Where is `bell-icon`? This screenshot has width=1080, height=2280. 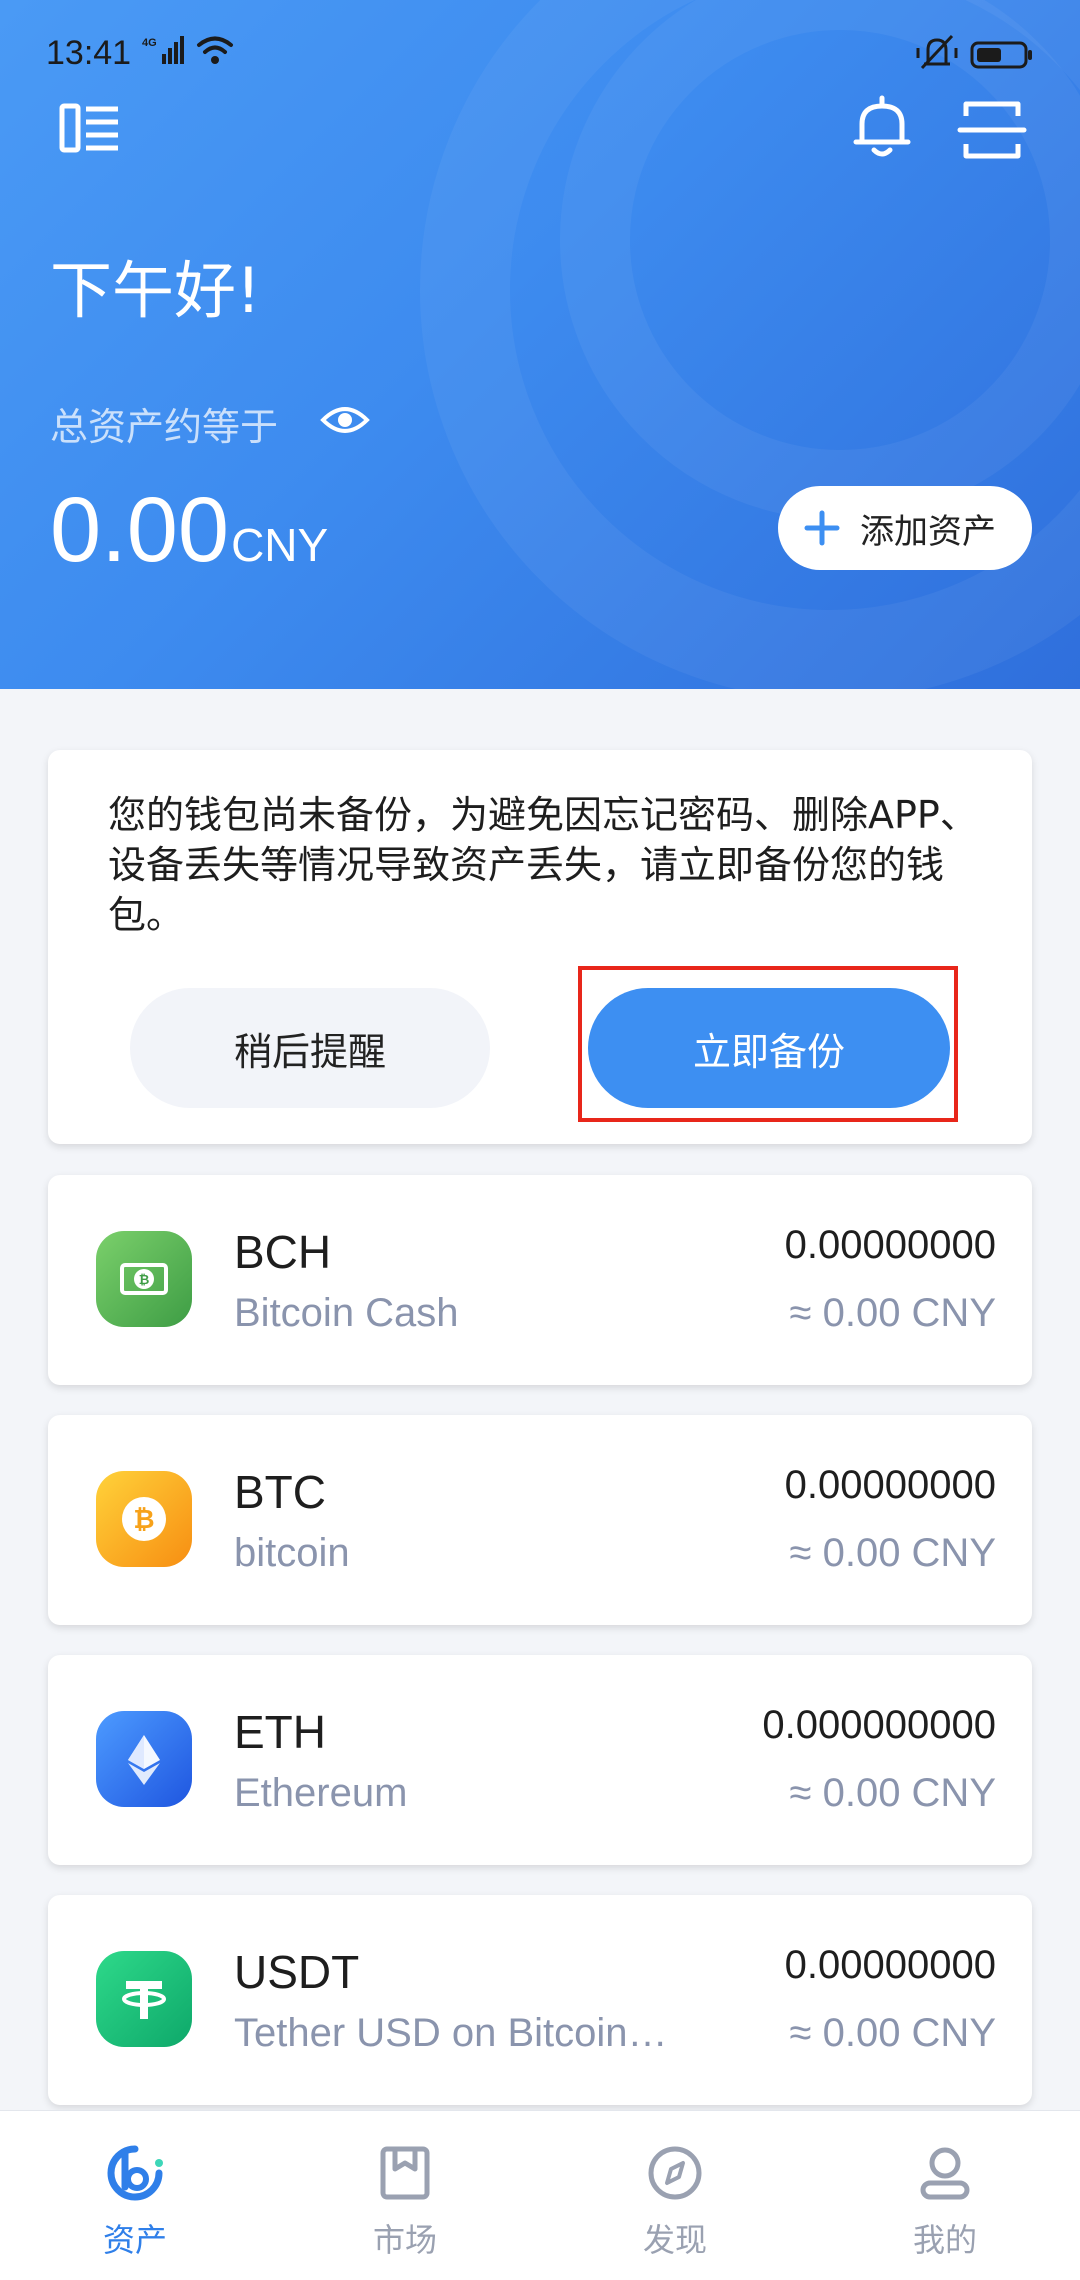
bell-icon is located at coordinates (882, 126).